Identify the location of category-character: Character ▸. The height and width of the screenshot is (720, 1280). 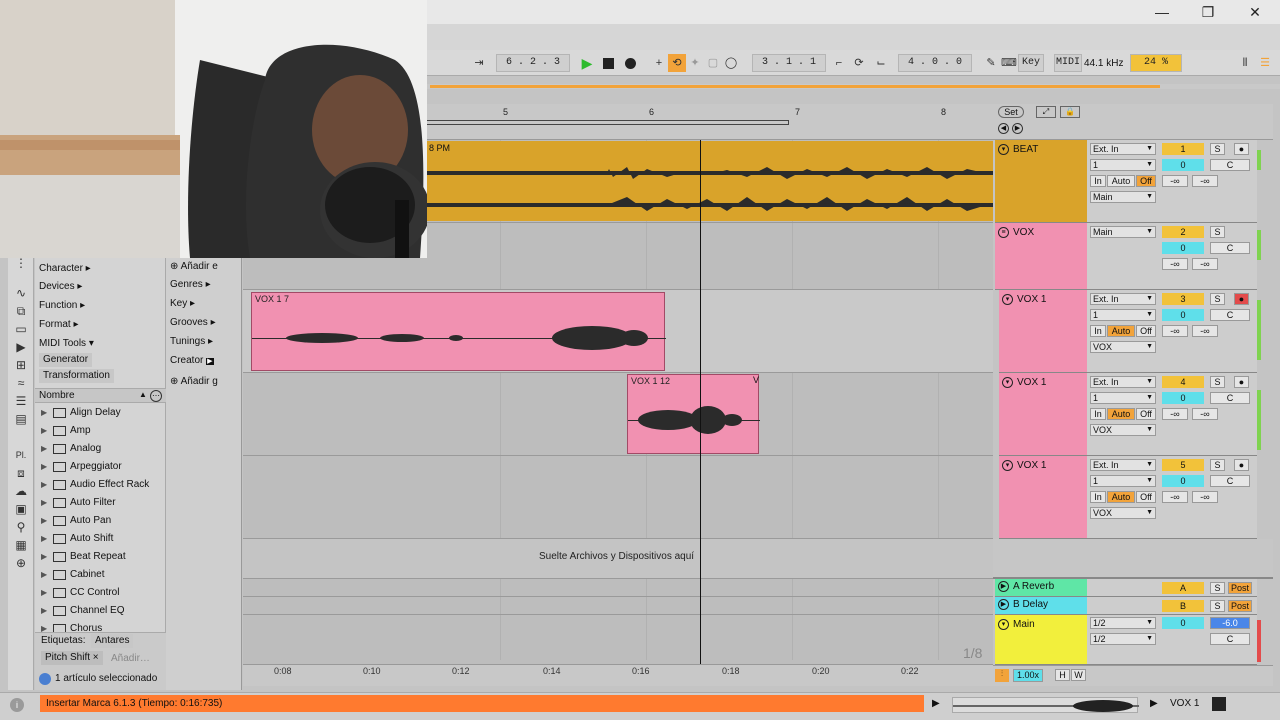
(65, 268).